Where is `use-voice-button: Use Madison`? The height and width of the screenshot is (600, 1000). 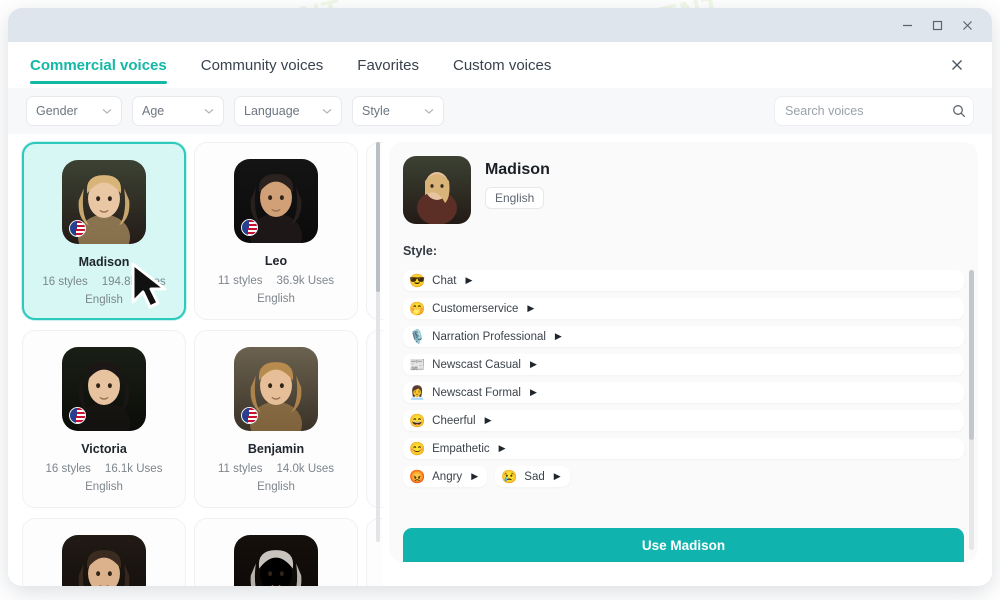
use-voice-button: Use Madison is located at coordinates (683, 545).